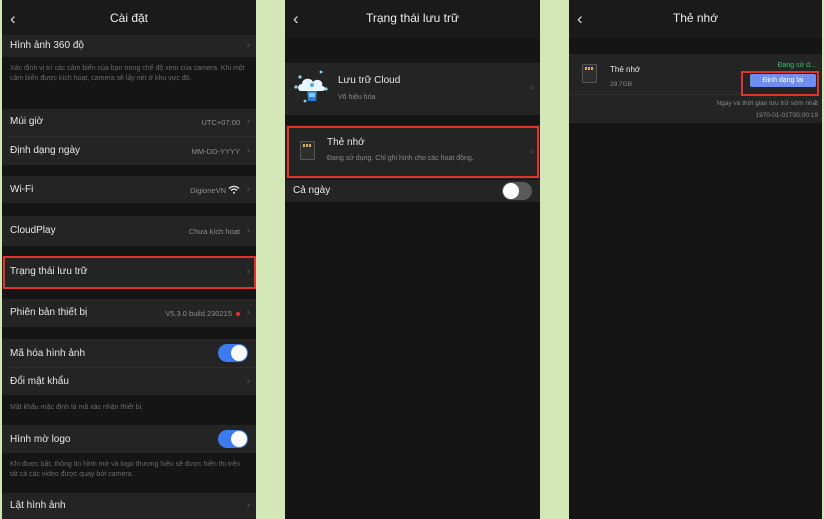 The image size is (824, 519). Describe the element at coordinates (786, 115) in the screenshot. I see `earliest-value: 1970-01-01T00:00:19` at that location.